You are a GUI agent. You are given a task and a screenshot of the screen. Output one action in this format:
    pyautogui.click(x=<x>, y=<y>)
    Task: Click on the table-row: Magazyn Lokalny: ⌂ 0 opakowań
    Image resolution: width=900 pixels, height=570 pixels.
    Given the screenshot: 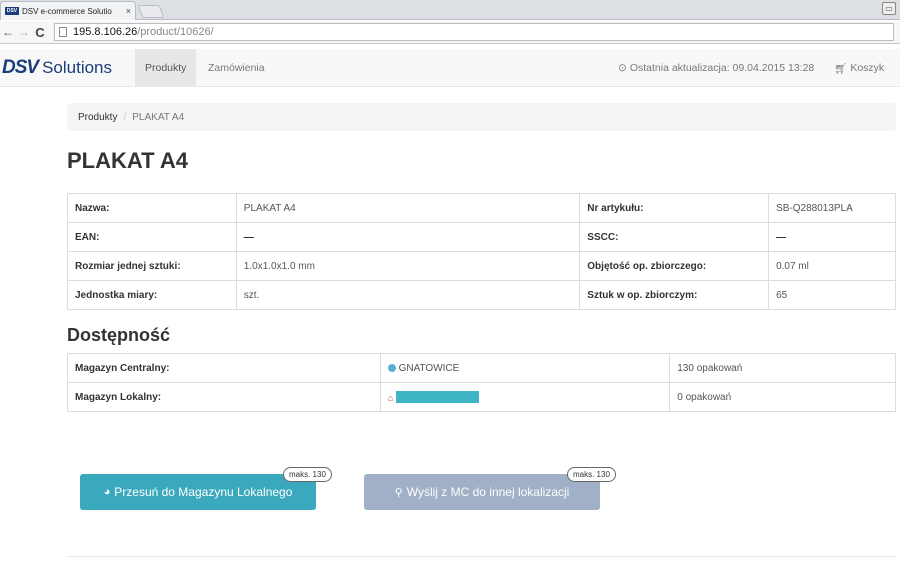 What is the action you would take?
    pyautogui.click(x=481, y=397)
    